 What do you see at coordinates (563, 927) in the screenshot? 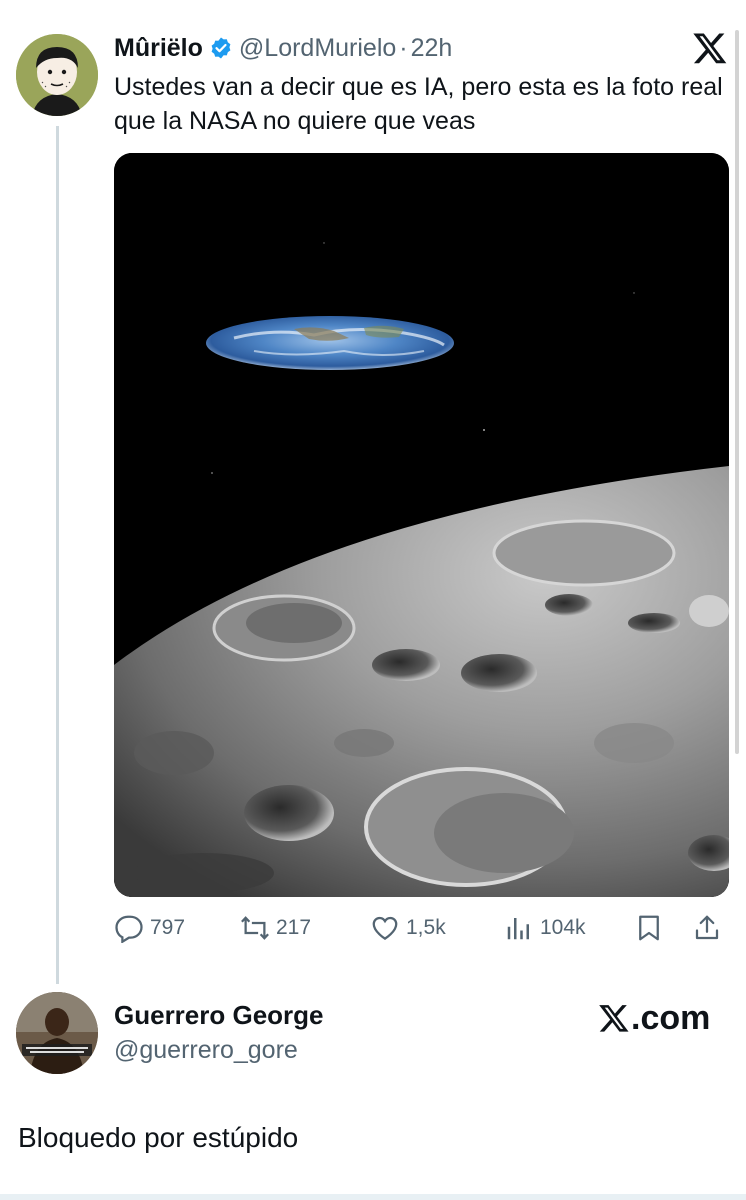
I see `views-count: 104k` at bounding box center [563, 927].